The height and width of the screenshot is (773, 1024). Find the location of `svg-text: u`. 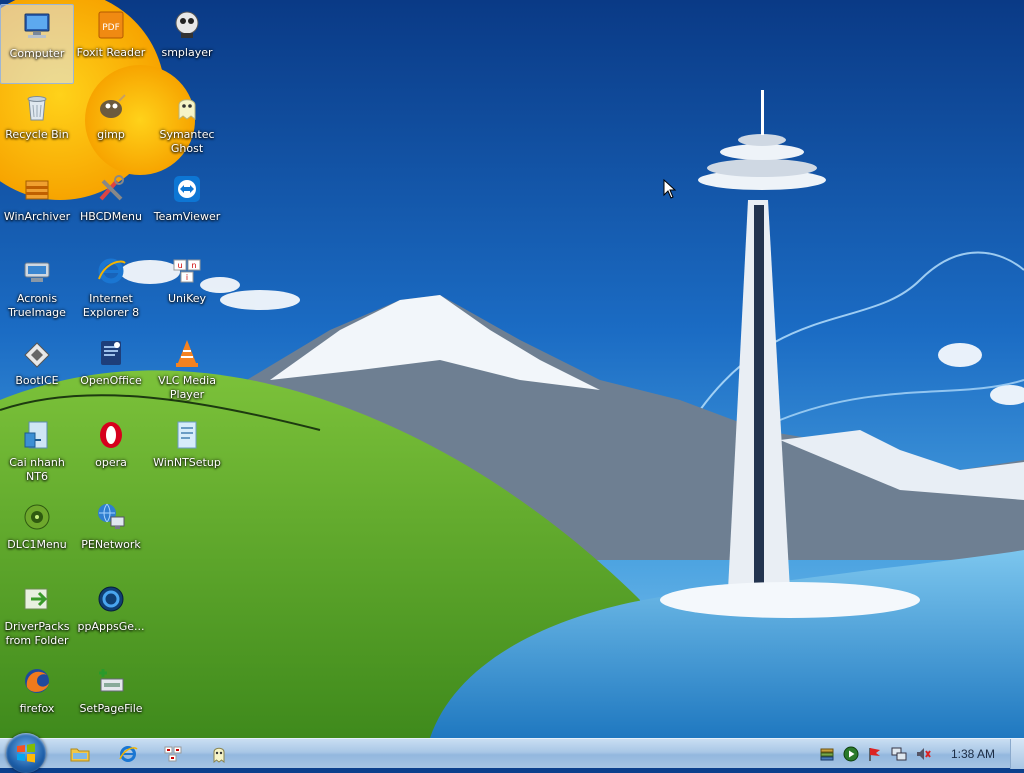

svg-text: u is located at coordinates (179, 265).